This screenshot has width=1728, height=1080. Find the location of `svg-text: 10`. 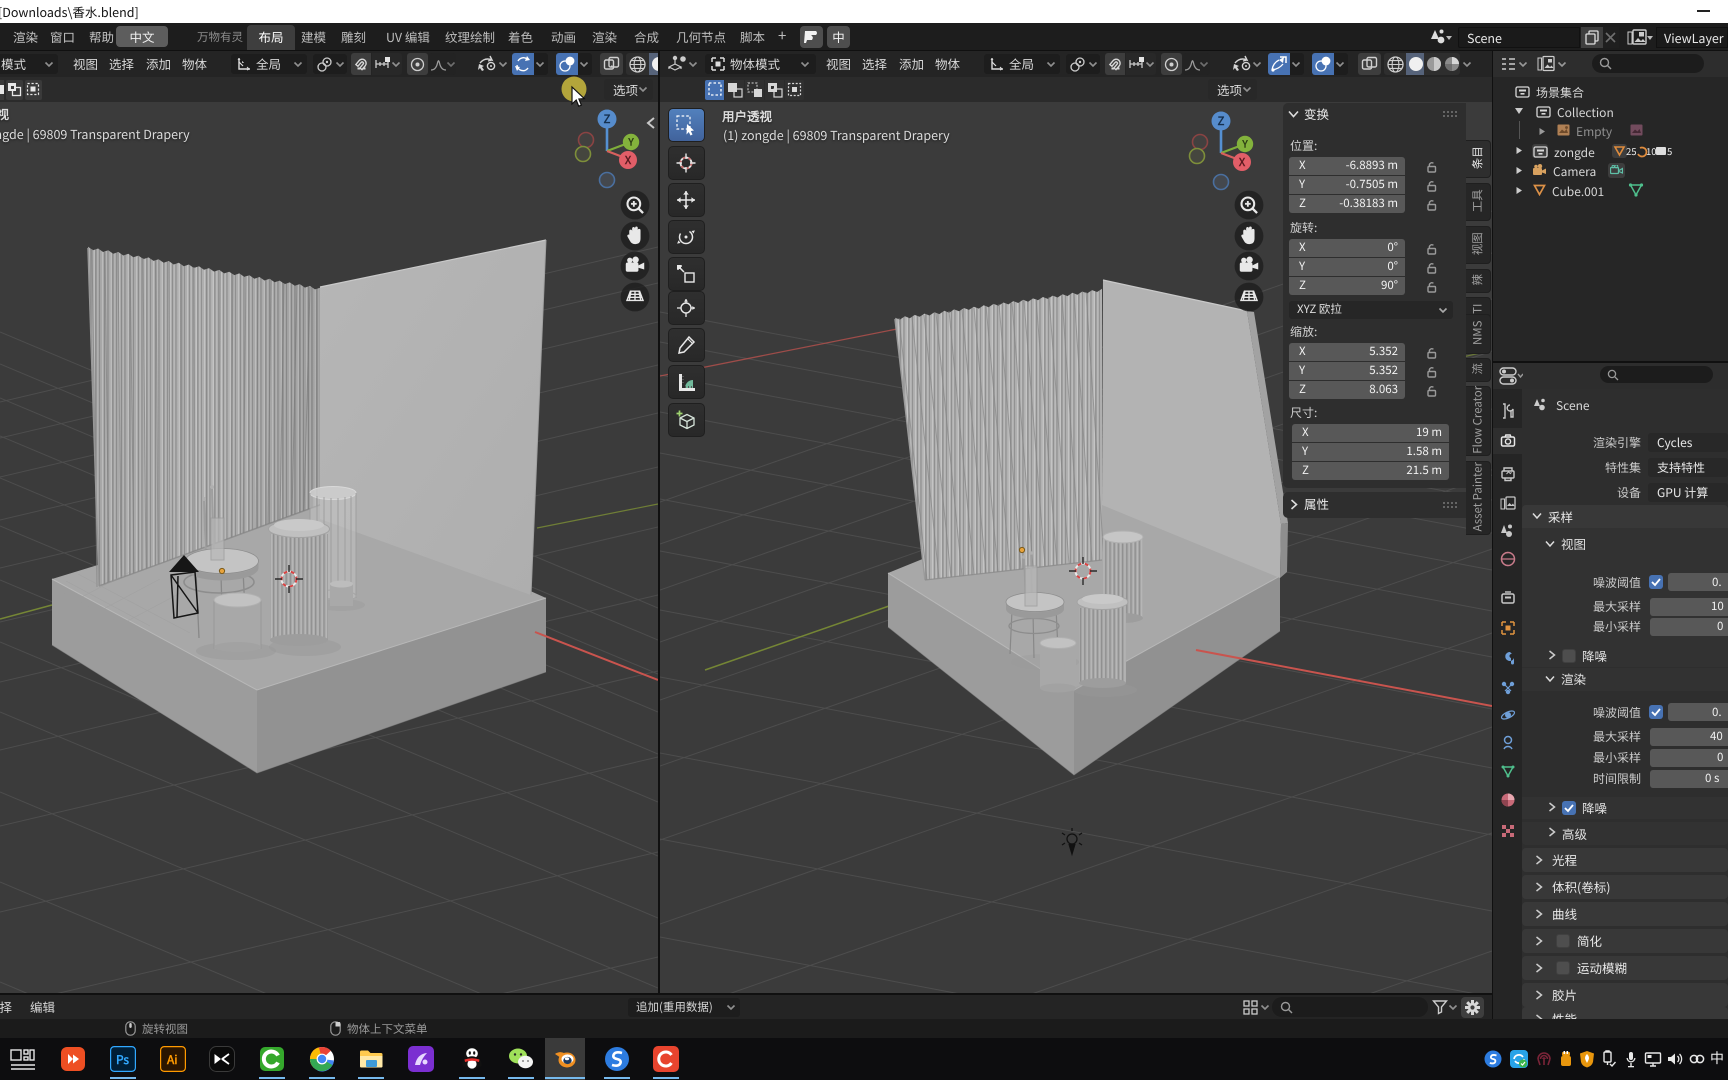

svg-text: 10 is located at coordinates (1651, 151).